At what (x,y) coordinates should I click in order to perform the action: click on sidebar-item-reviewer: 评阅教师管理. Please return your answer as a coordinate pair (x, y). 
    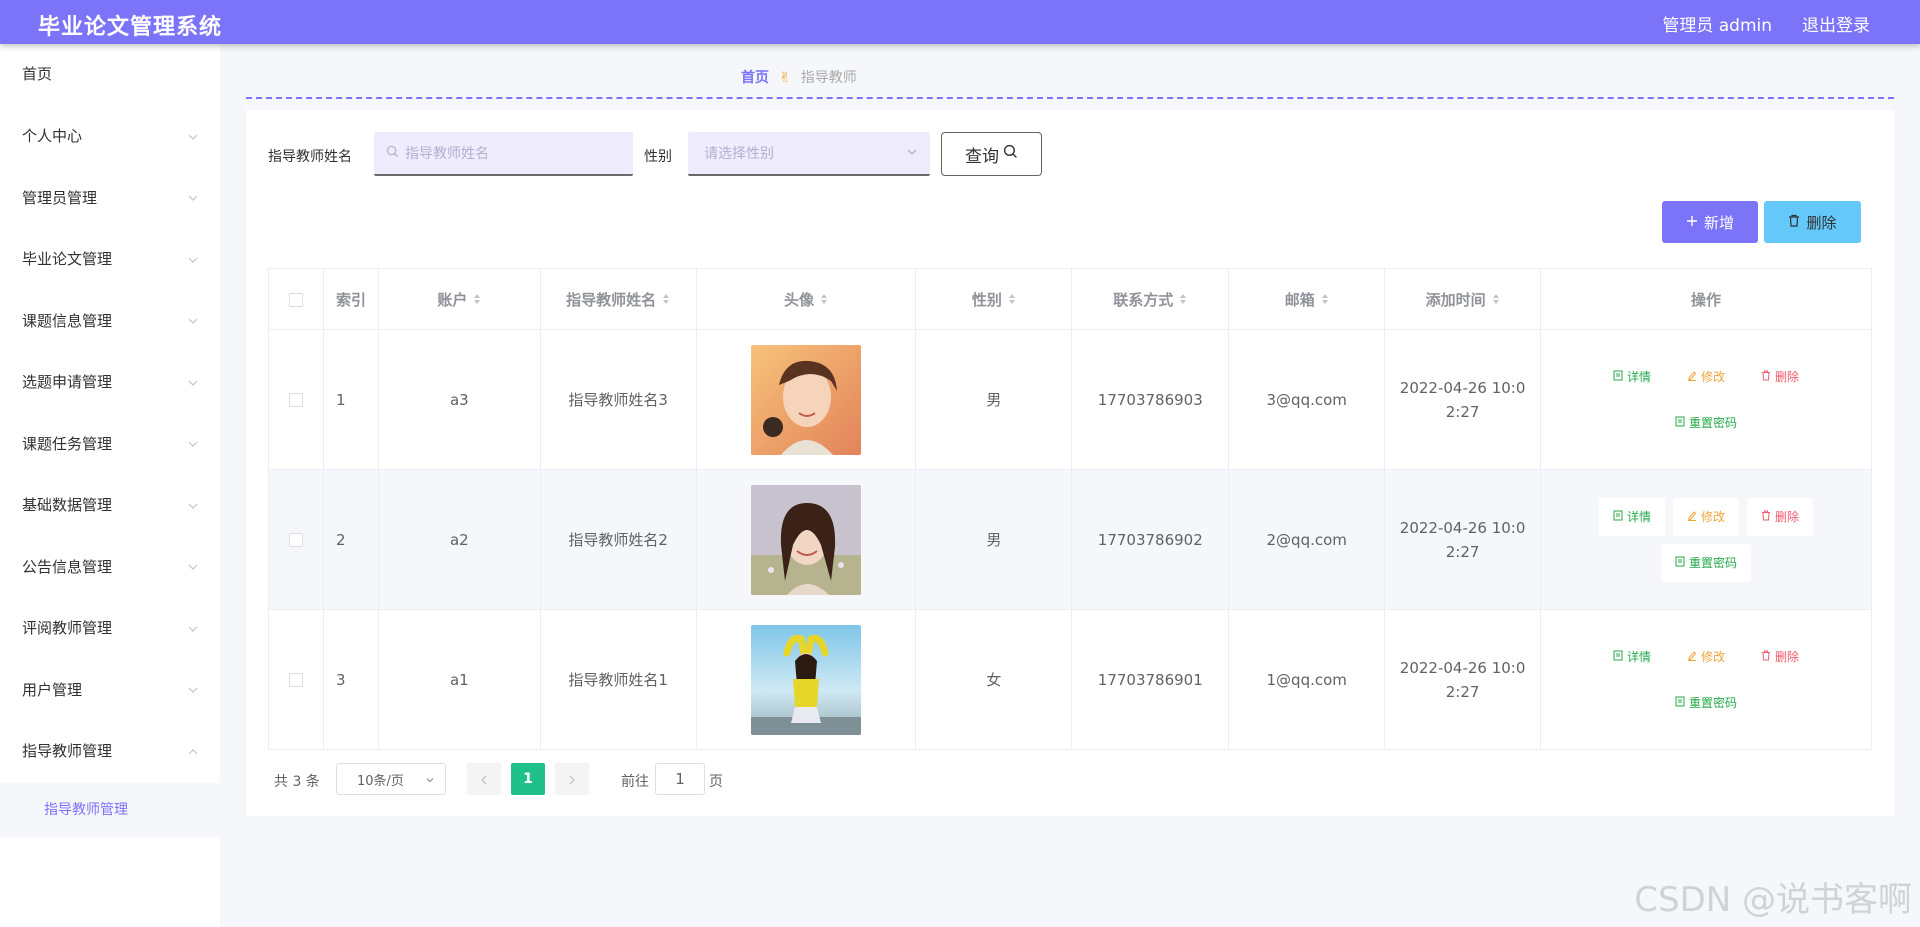
    Looking at the image, I should click on (110, 629).